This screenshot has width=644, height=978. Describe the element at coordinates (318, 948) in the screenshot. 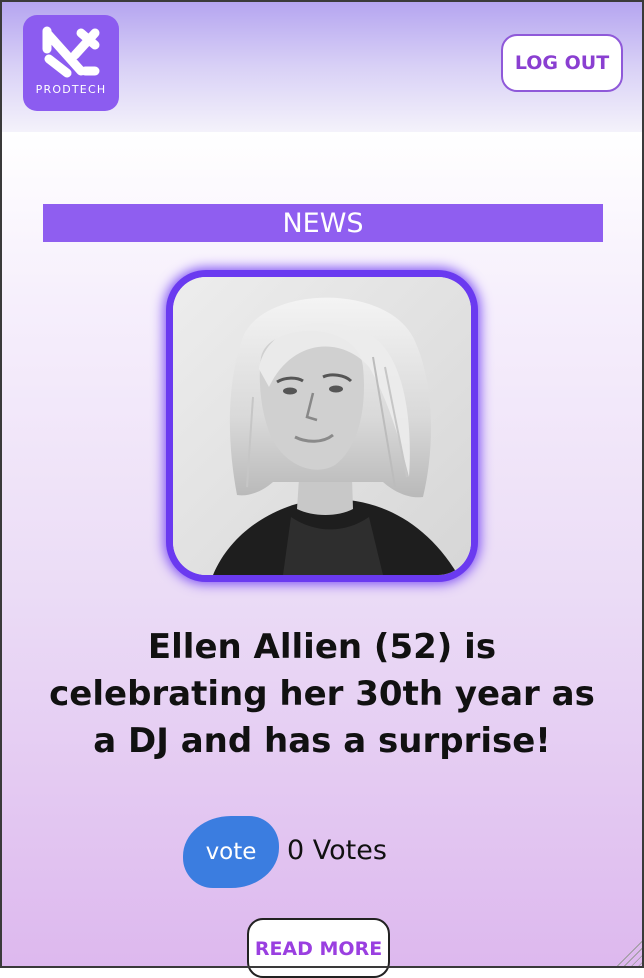

I see `read-more-button: READ MORE` at that location.